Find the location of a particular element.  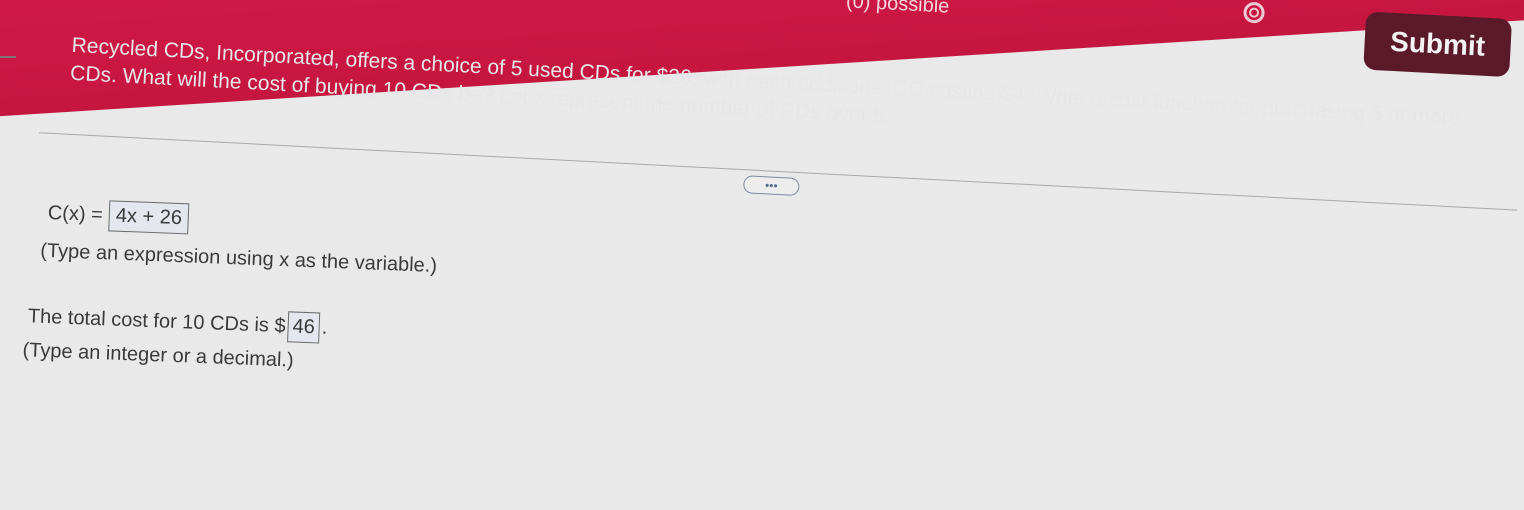

cost-answer-box: 46 is located at coordinates (303, 327).